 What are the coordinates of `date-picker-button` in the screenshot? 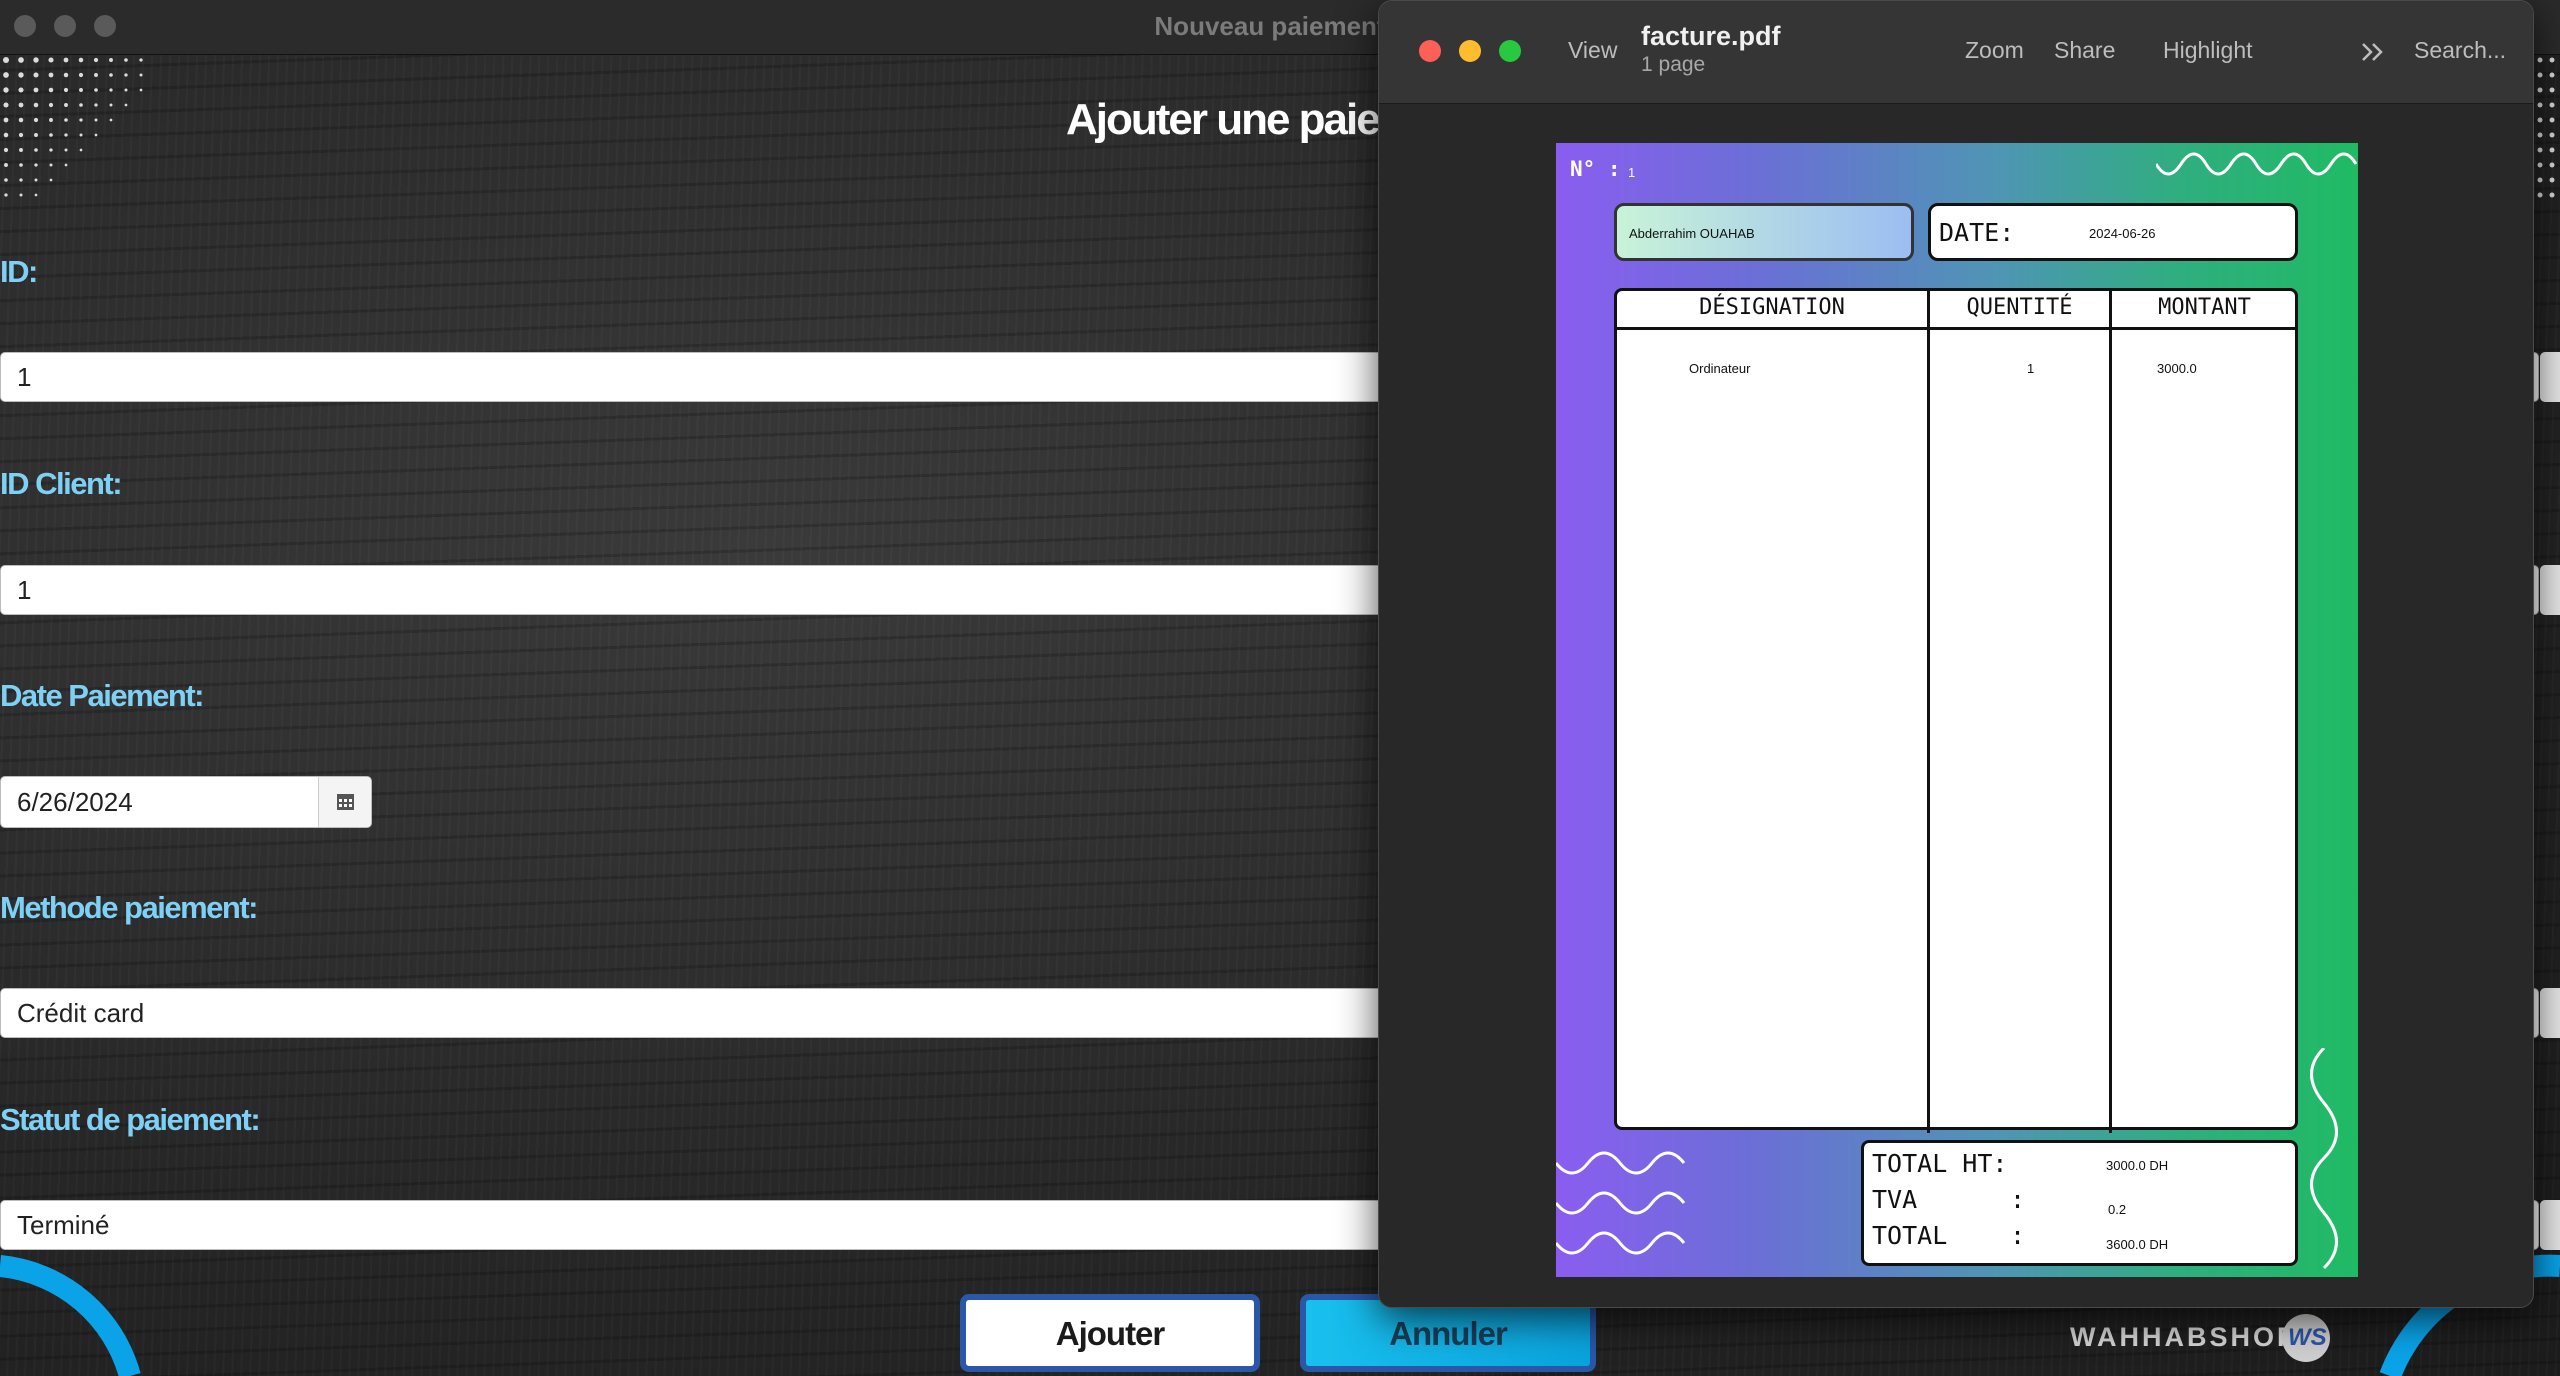 It's located at (344, 802).